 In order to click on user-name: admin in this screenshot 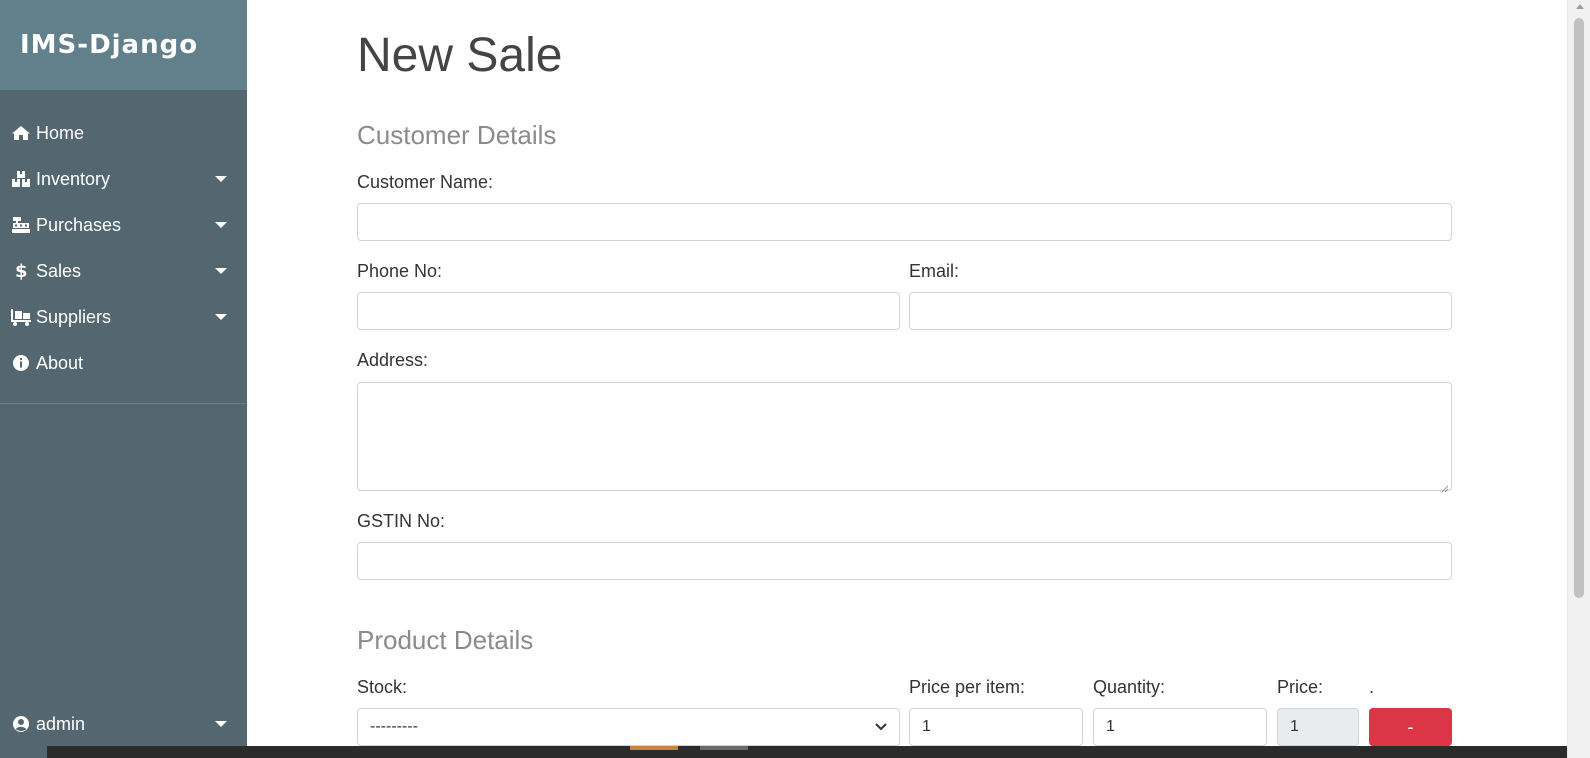, I will do `click(61, 723)`.